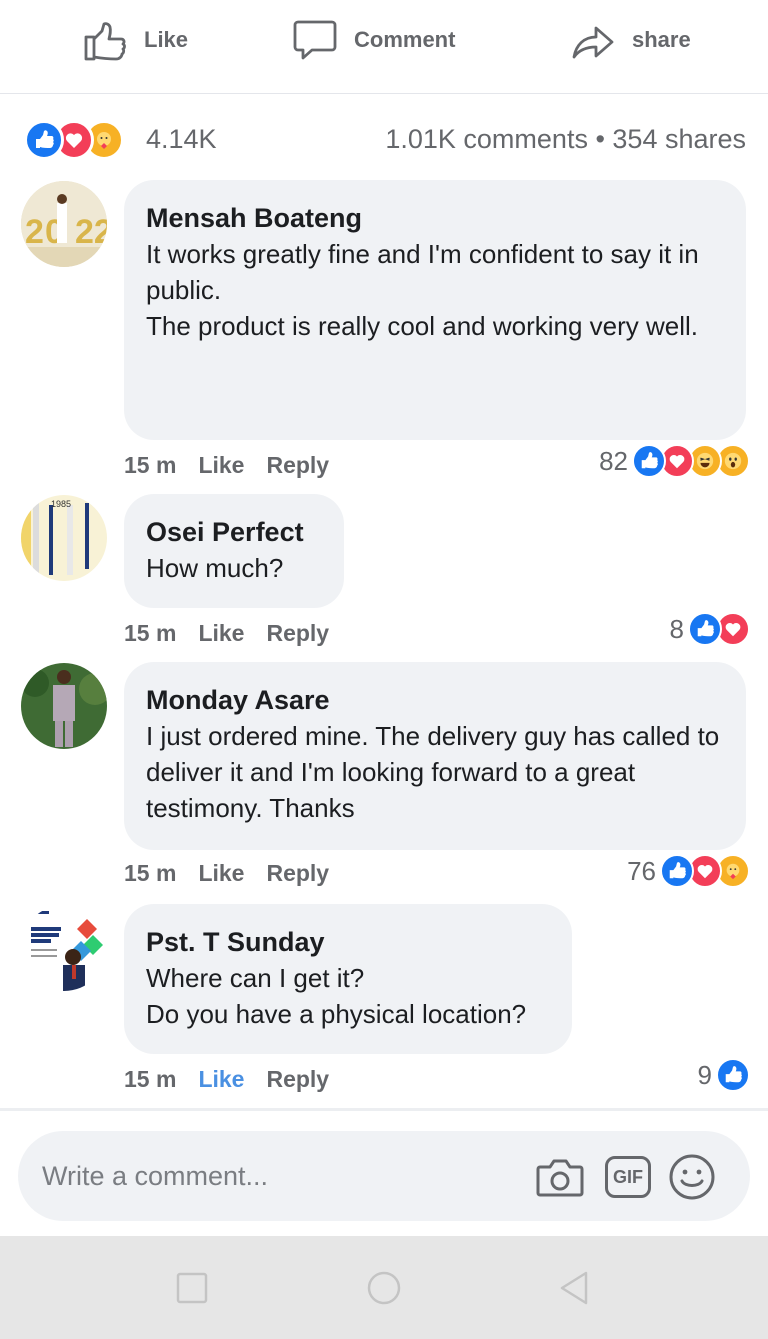 The image size is (768, 1339). I want to click on comment-bubble: Osei Perfect How much?, so click(234, 551).